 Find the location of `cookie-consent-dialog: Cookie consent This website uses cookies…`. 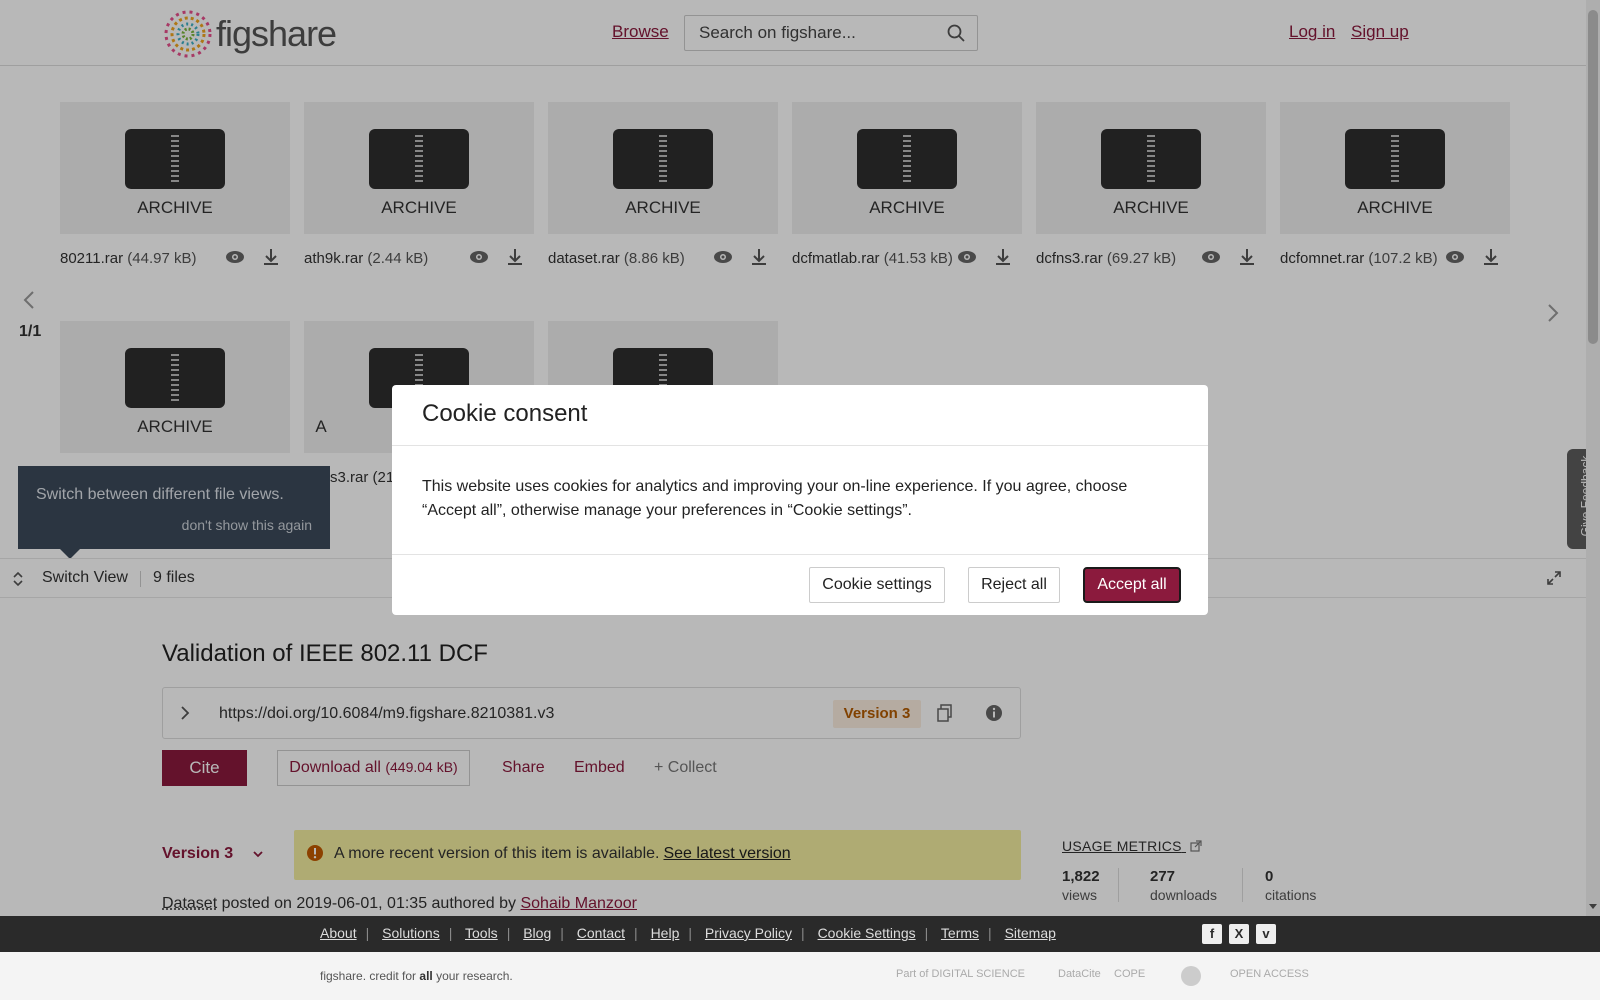

cookie-consent-dialog: Cookie consent This website uses cookies… is located at coordinates (800, 500).